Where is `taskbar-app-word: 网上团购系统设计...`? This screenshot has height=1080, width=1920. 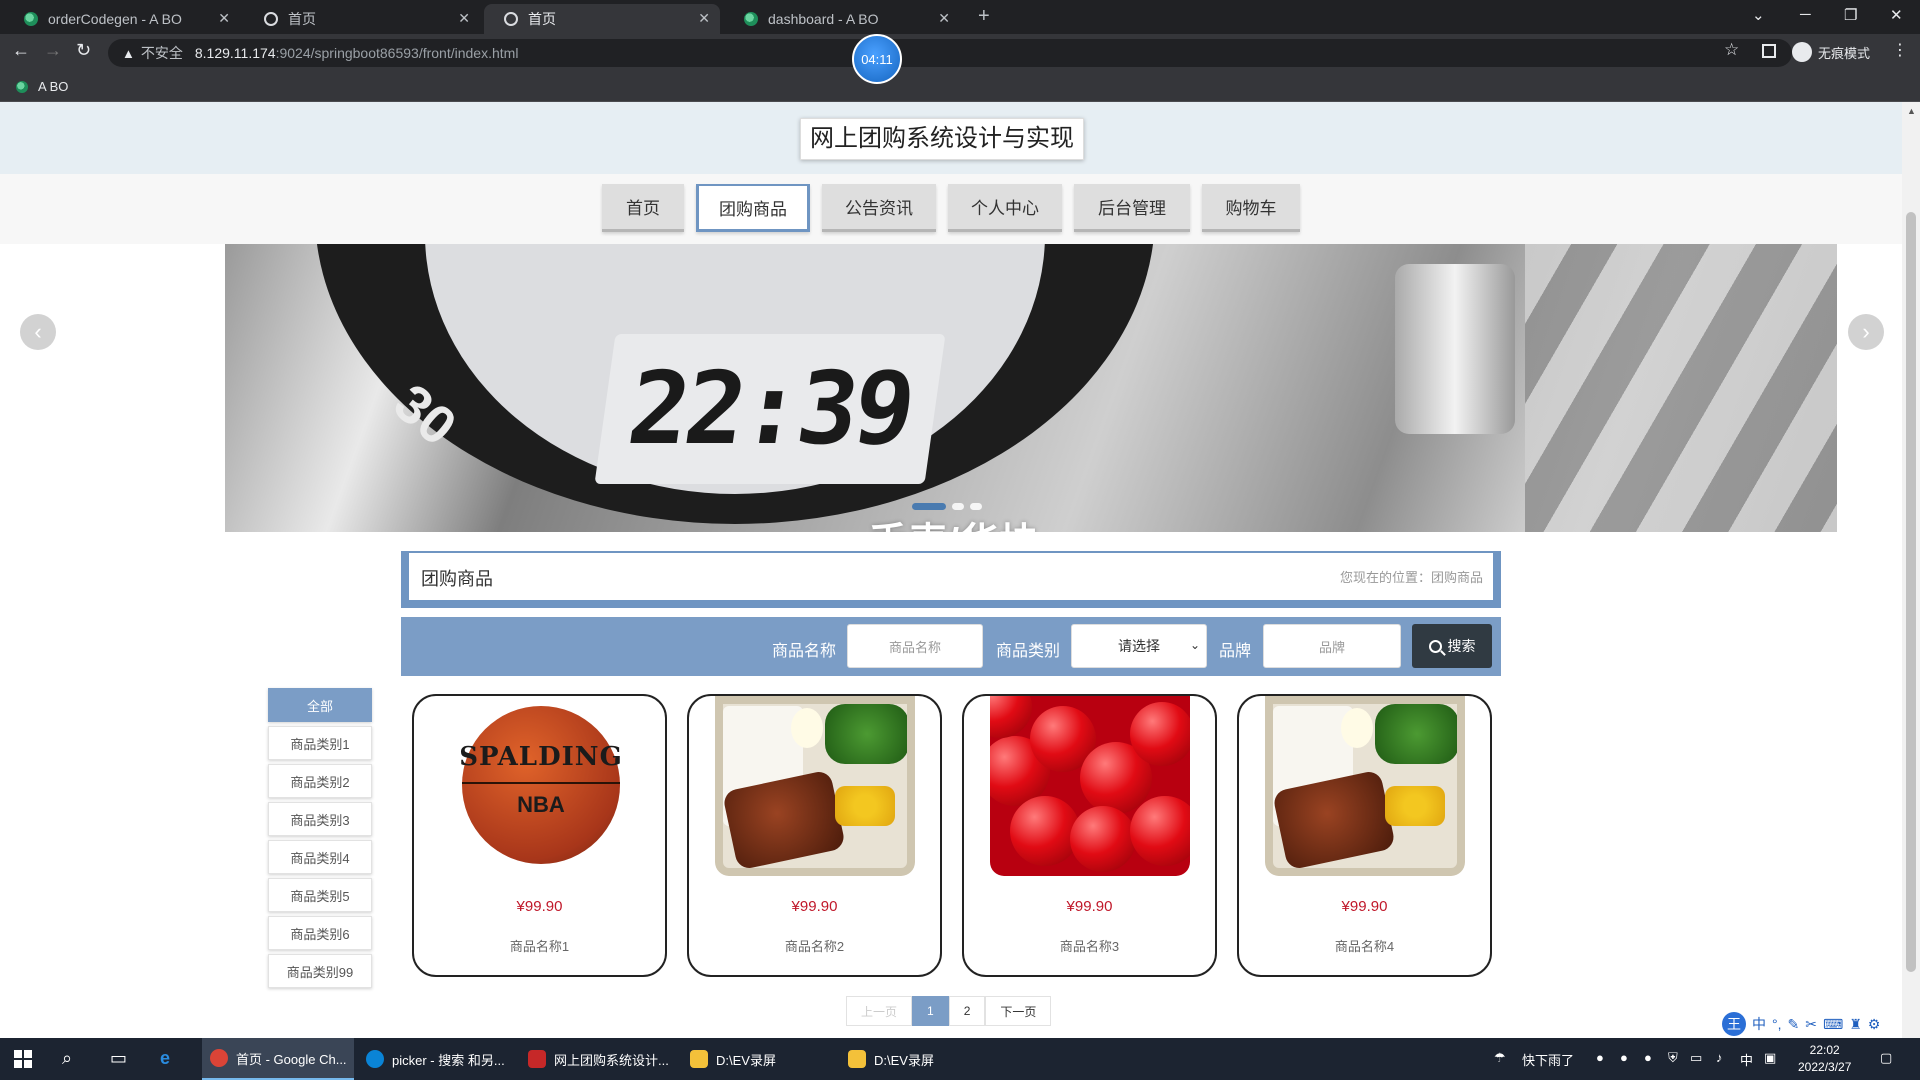
taskbar-app-word: 网上团购系统设计... is located at coordinates (598, 1059).